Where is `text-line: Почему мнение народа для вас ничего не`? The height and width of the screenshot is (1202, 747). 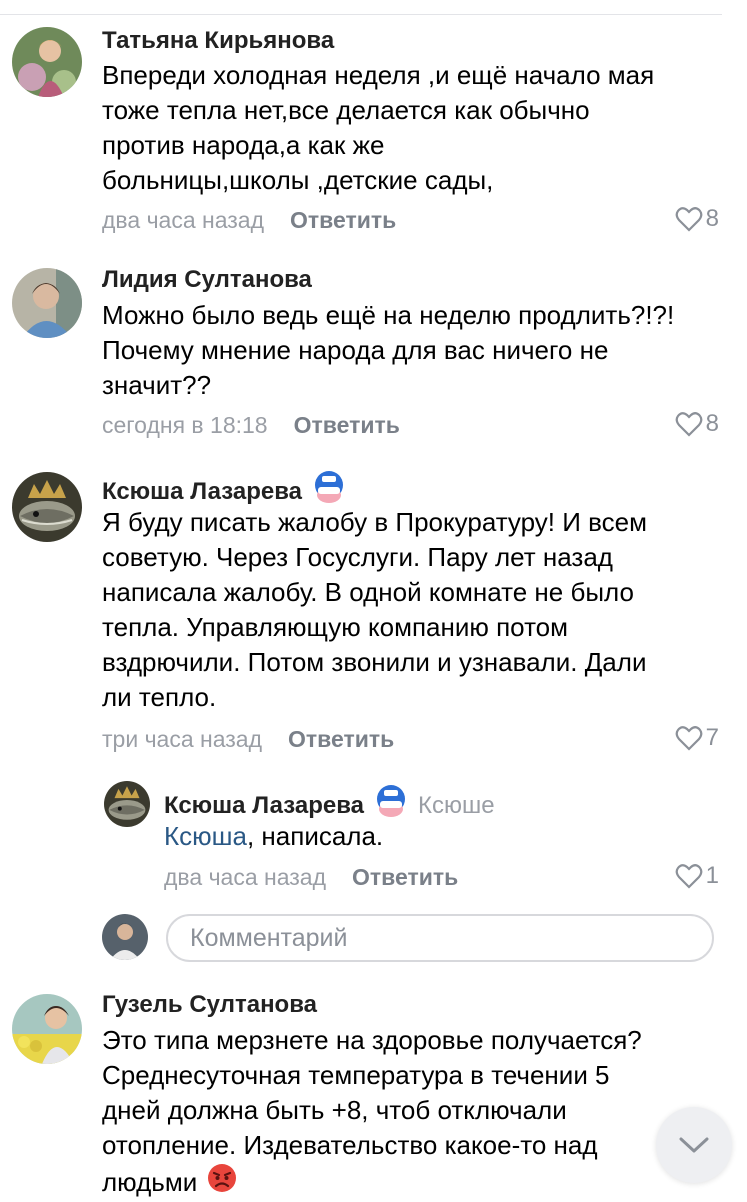
text-line: Почему мнение народа для вас ничего не is located at coordinates (355, 350).